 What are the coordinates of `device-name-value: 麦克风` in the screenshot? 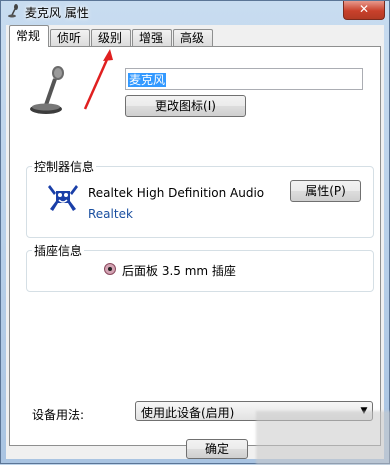 It's located at (147, 80).